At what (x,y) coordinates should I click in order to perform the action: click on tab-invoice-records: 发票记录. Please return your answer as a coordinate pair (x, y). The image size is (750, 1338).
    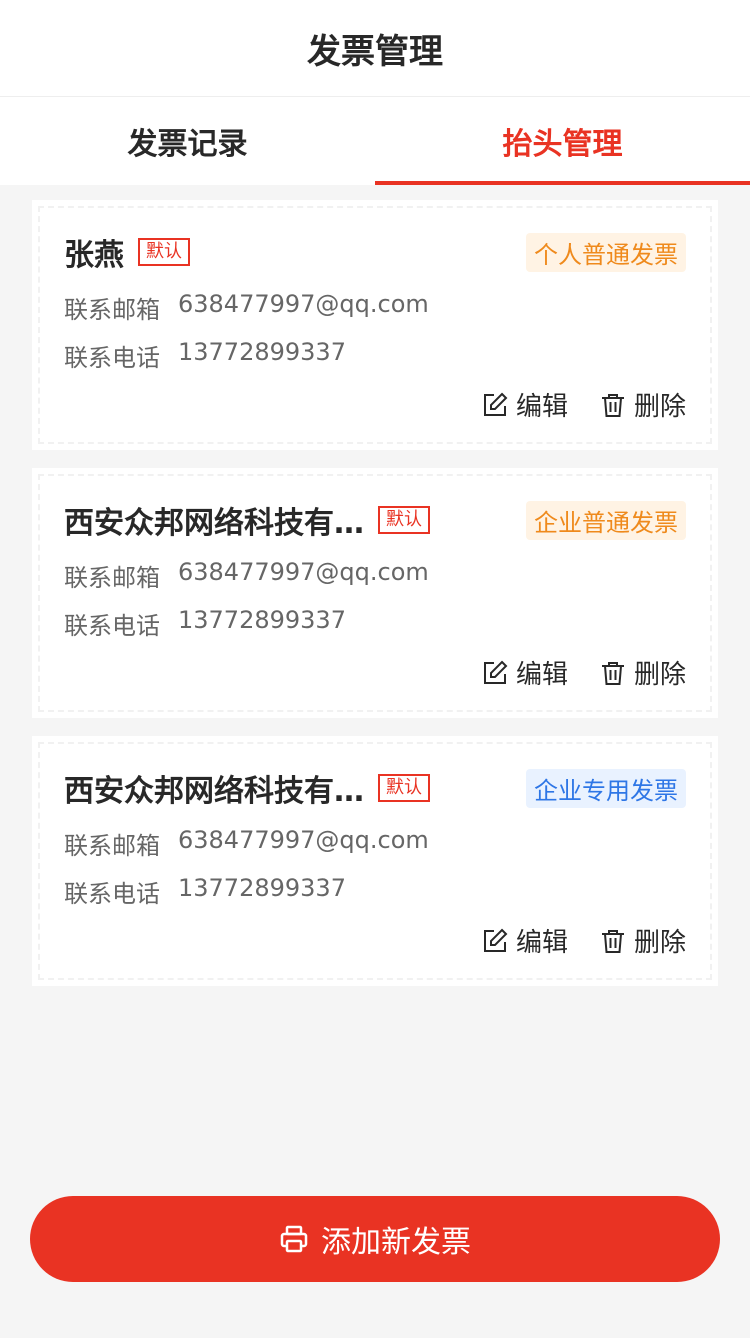
    Looking at the image, I should click on (187, 141).